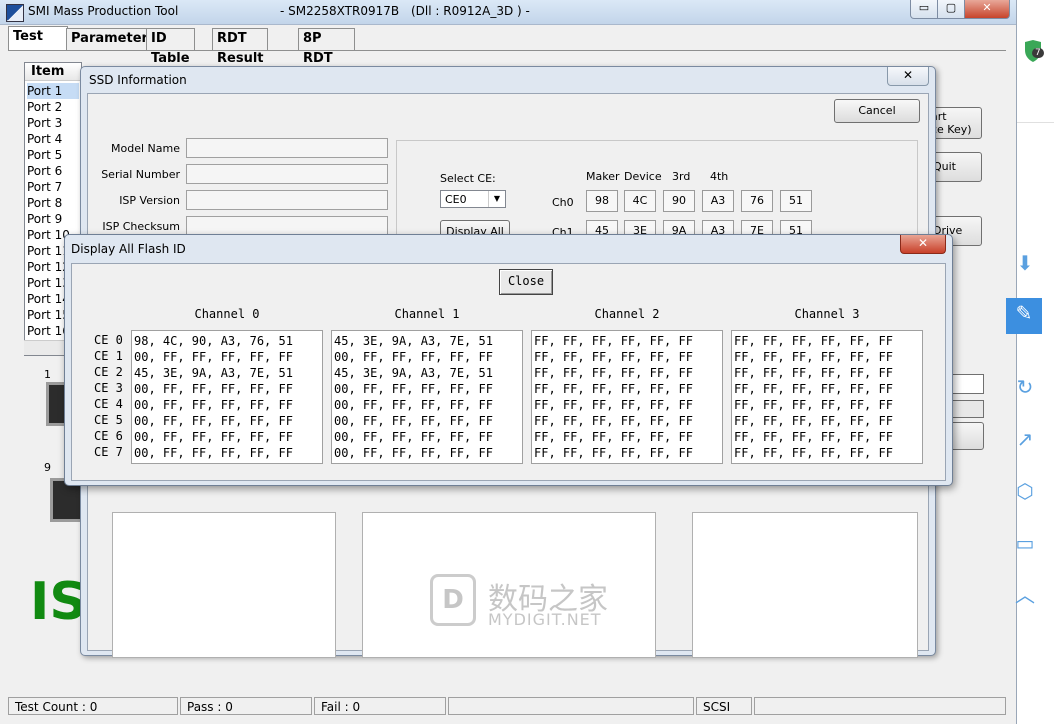 The image size is (1054, 724). What do you see at coordinates (287, 226) in the screenshot?
I see `isp-checksum-field` at bounding box center [287, 226].